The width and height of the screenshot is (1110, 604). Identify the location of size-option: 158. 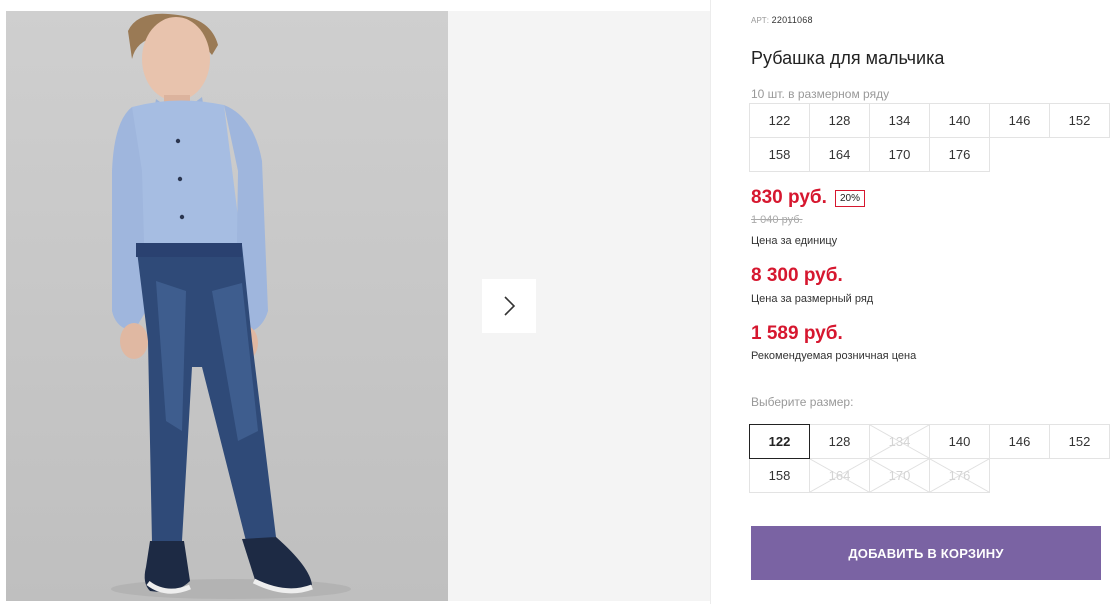
(779, 475).